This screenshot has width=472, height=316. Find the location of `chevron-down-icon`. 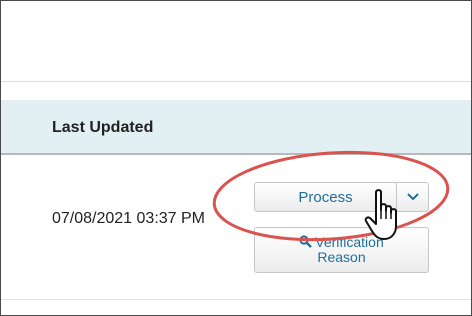

chevron-down-icon is located at coordinates (412, 197).